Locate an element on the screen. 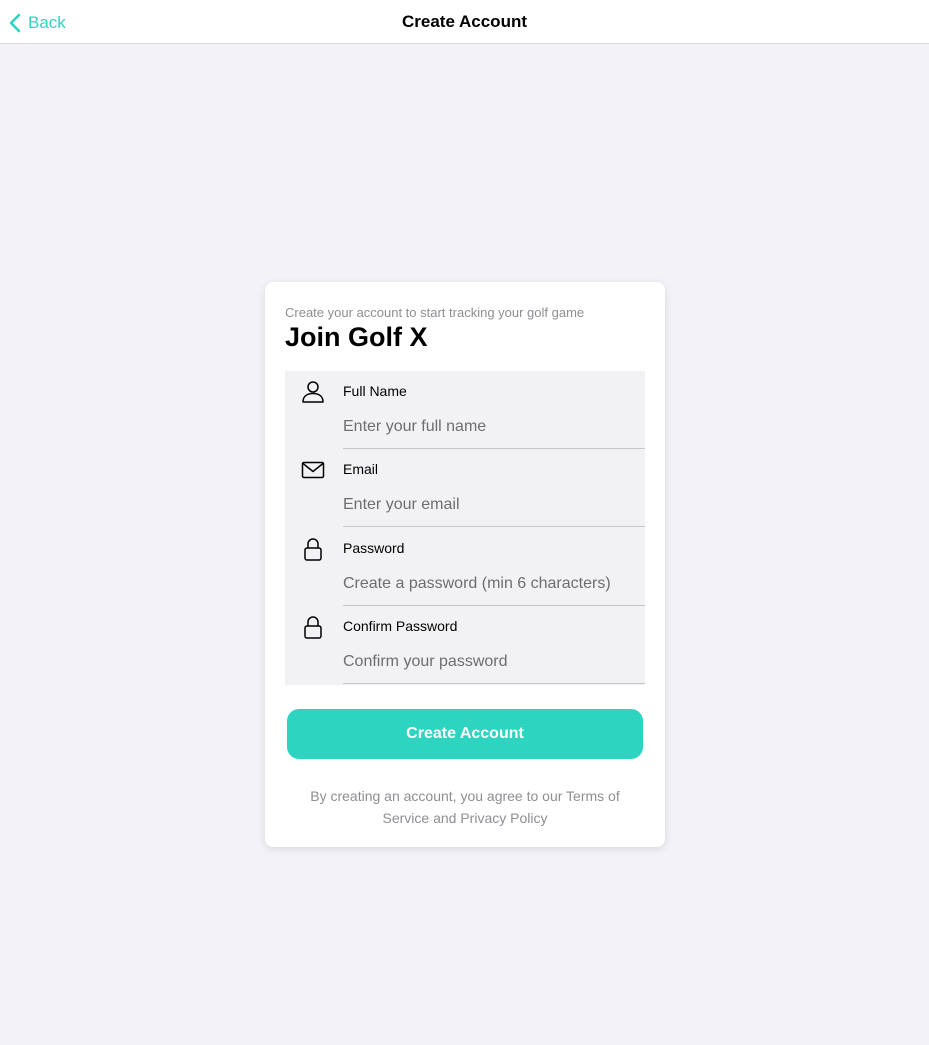 Image resolution: width=929 pixels, height=1045 pixels. navigation-bar: Back Create Account is located at coordinates (464, 22).